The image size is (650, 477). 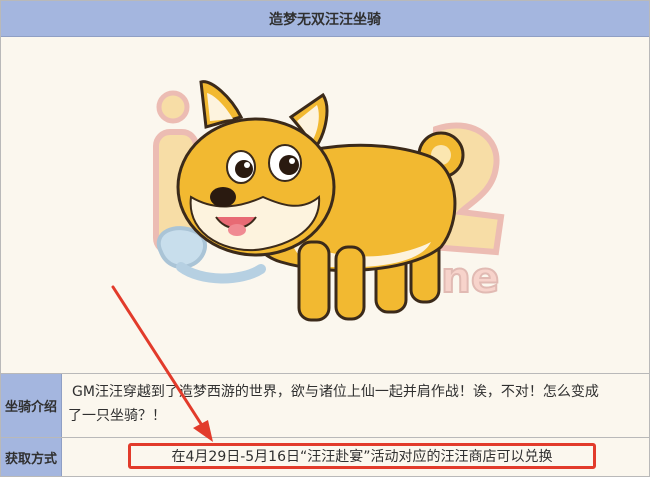 What do you see at coordinates (256, 168) in the screenshot?
I see `dog-head` at bounding box center [256, 168].